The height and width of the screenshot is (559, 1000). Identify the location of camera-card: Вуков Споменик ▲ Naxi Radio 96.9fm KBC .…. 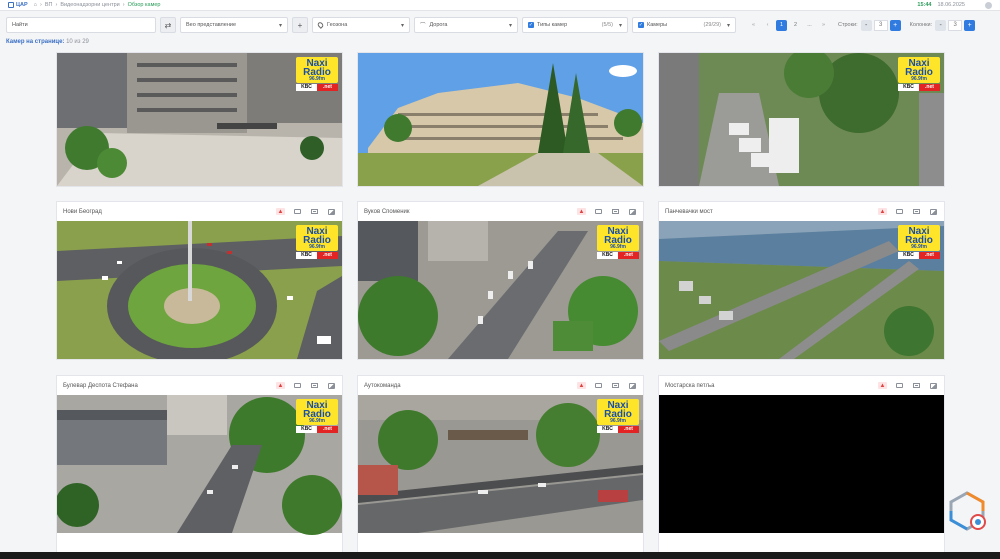
(500, 280).